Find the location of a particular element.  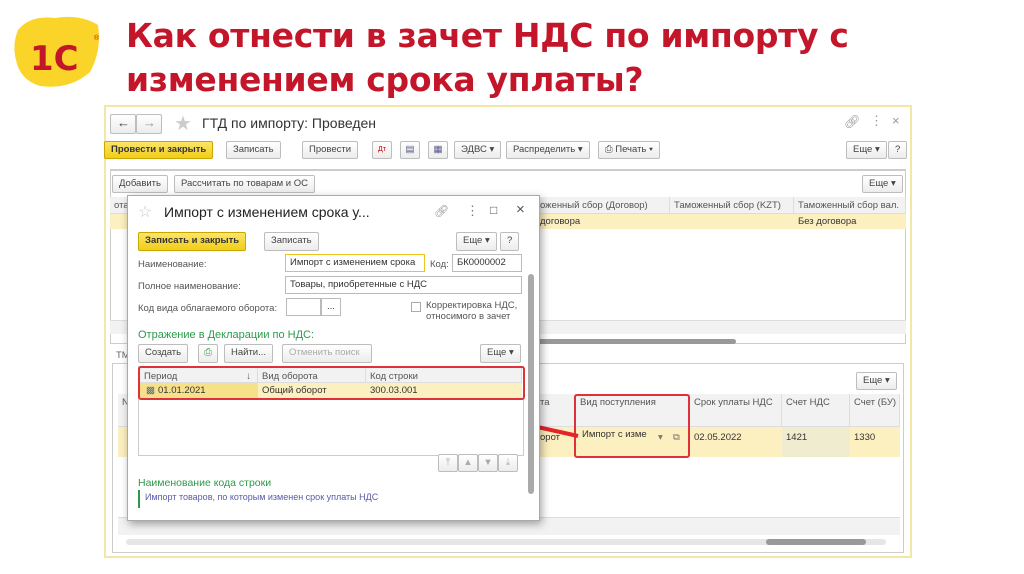

help-button: ? is located at coordinates (510, 241).